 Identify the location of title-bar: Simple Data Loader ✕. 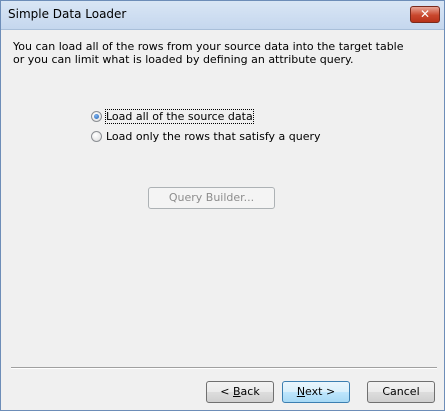
(222, 15).